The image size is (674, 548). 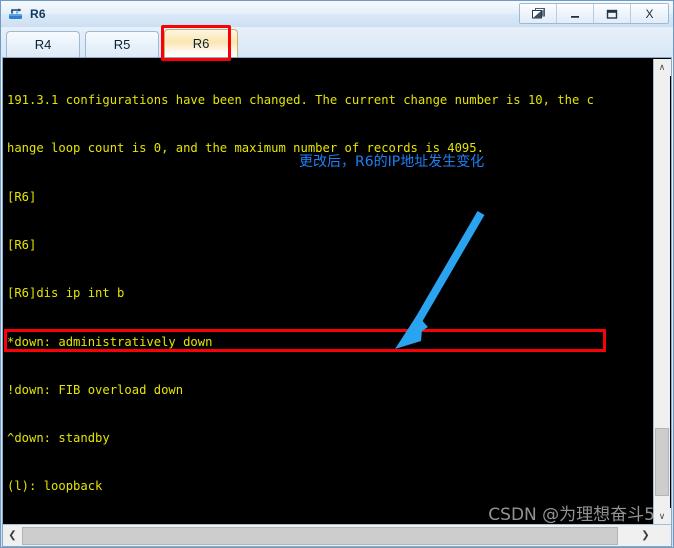 I want to click on device-tab-strip: R4 R5 R6, so click(x=337, y=42).